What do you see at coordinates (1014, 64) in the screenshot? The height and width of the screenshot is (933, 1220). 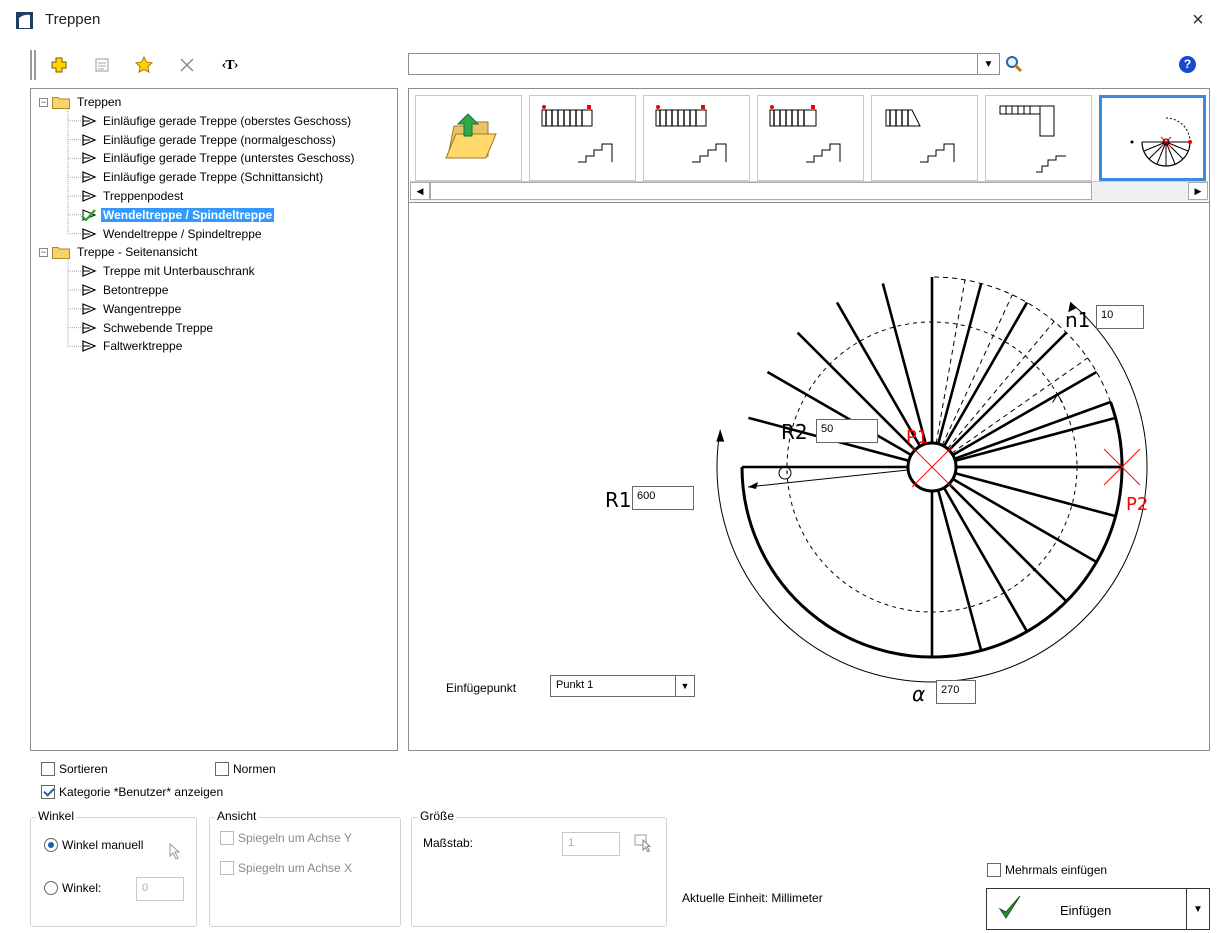 I see `search-icon` at bounding box center [1014, 64].